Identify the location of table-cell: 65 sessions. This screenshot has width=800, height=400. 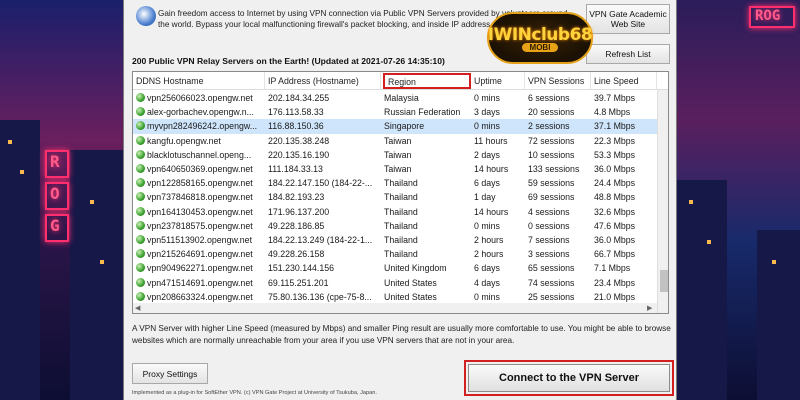
(558, 268).